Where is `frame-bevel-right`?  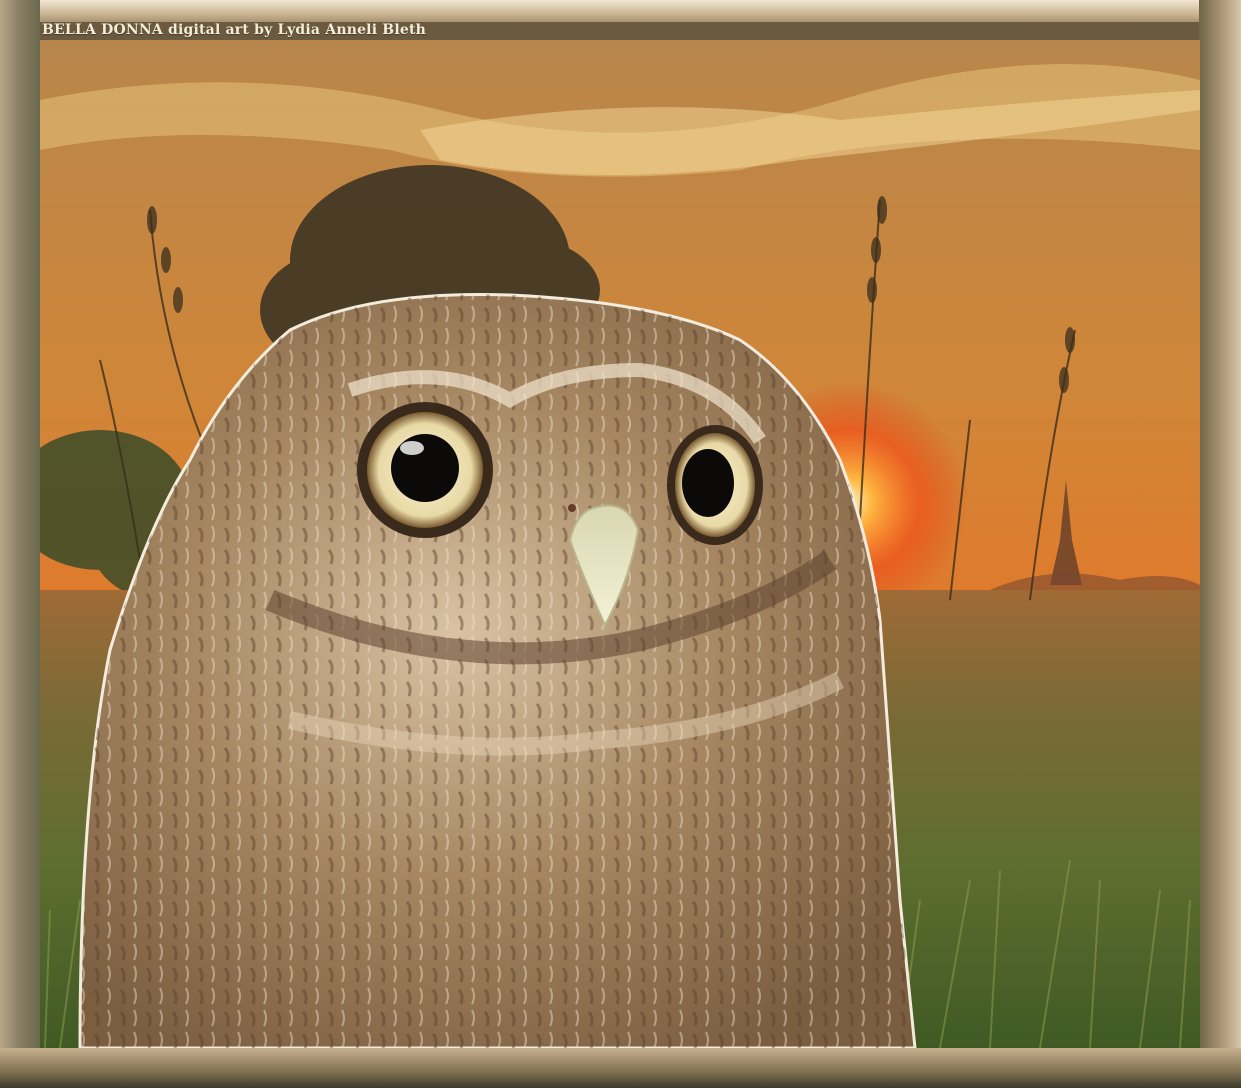 frame-bevel-right is located at coordinates (1220, 544).